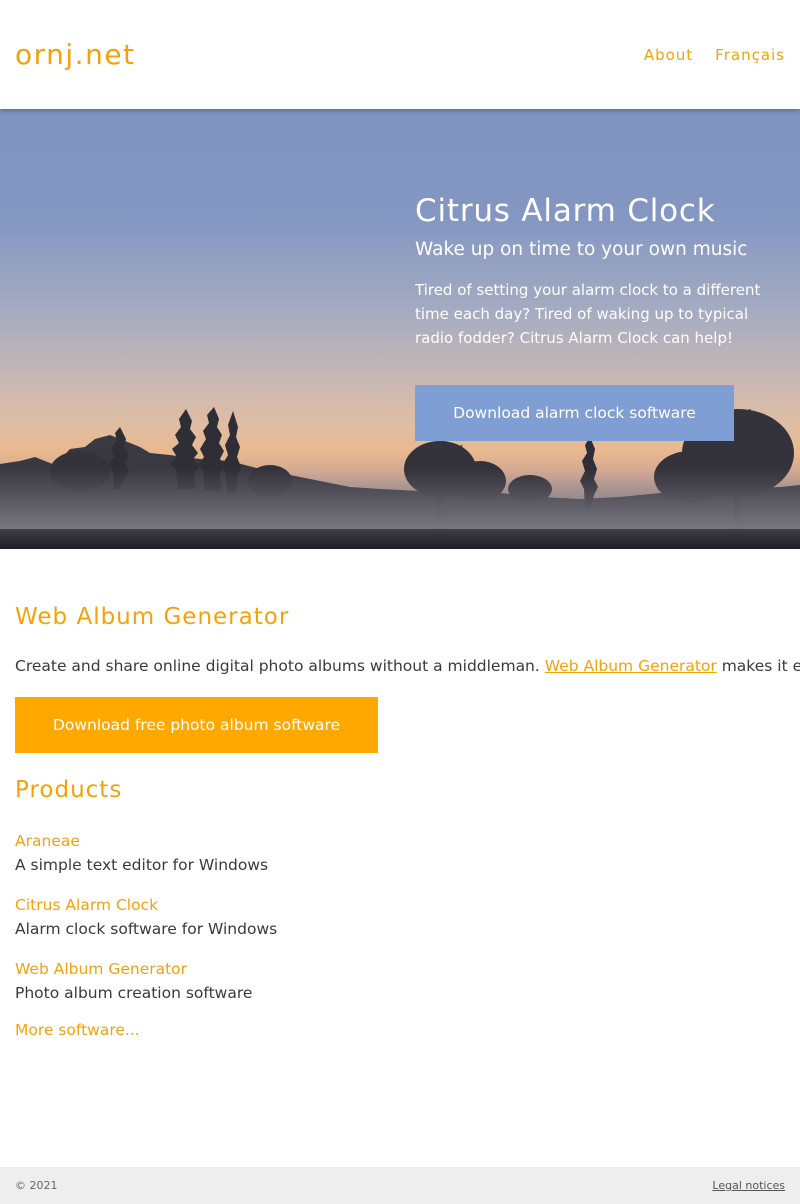 Image resolution: width=800 pixels, height=1204 pixels. I want to click on web-album-desc-after: makes it easy!, so click(760, 666).